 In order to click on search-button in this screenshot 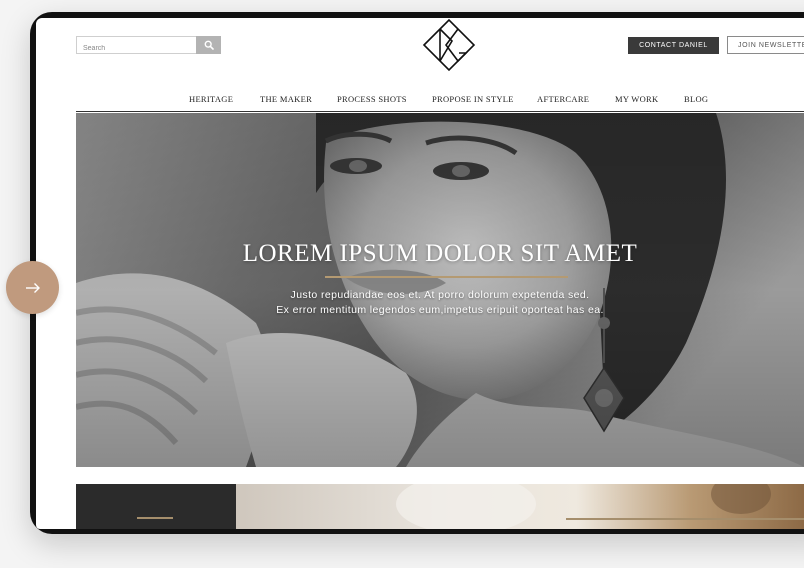, I will do `click(208, 45)`.